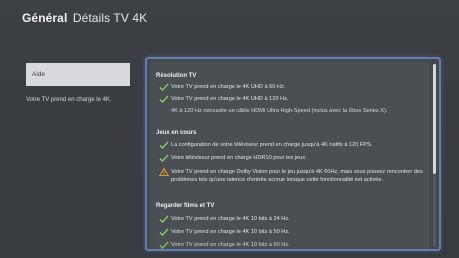 Image resolution: width=459 pixels, height=258 pixels. I want to click on scrollbar, so click(434, 155).